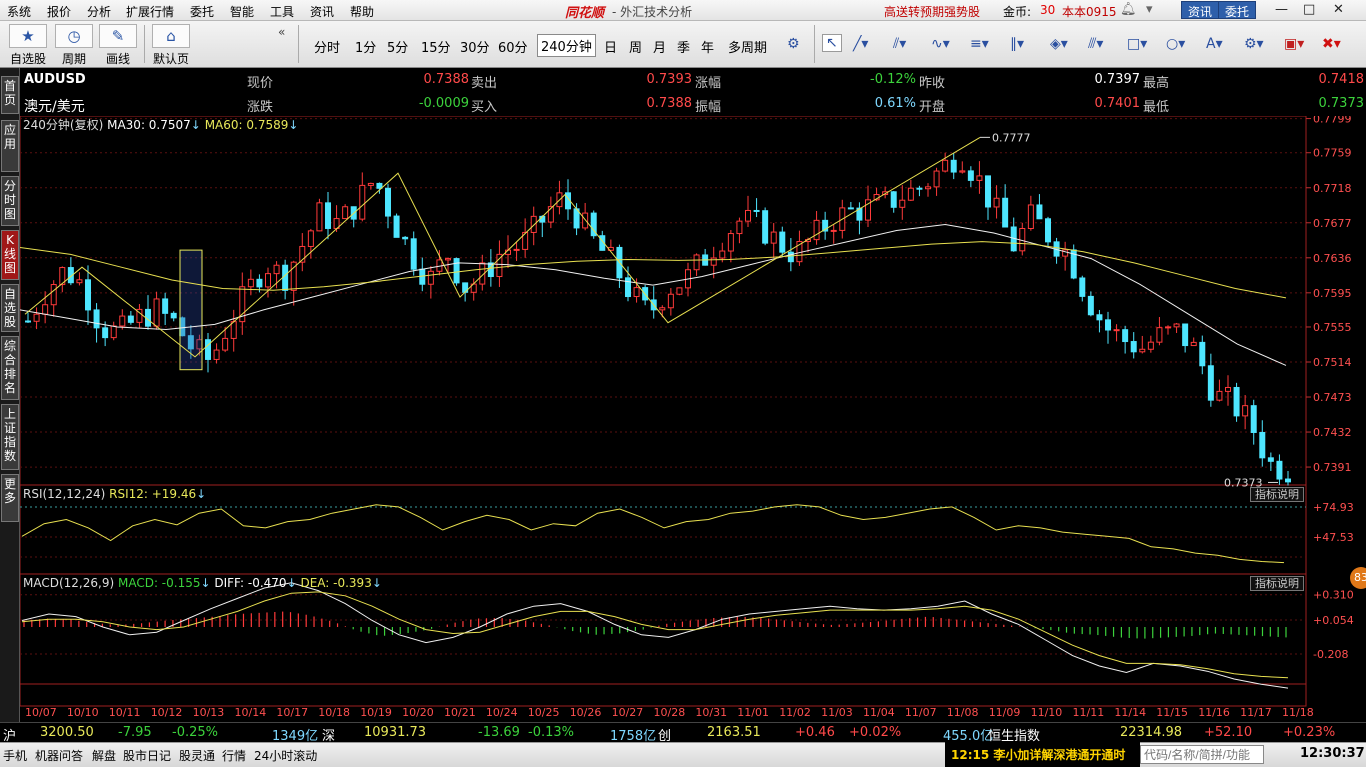 This screenshot has height=767, width=1366. What do you see at coordinates (1042, 754) in the screenshot?
I see `news-ticker: 12:15 李小加详解深港通开通时` at bounding box center [1042, 754].